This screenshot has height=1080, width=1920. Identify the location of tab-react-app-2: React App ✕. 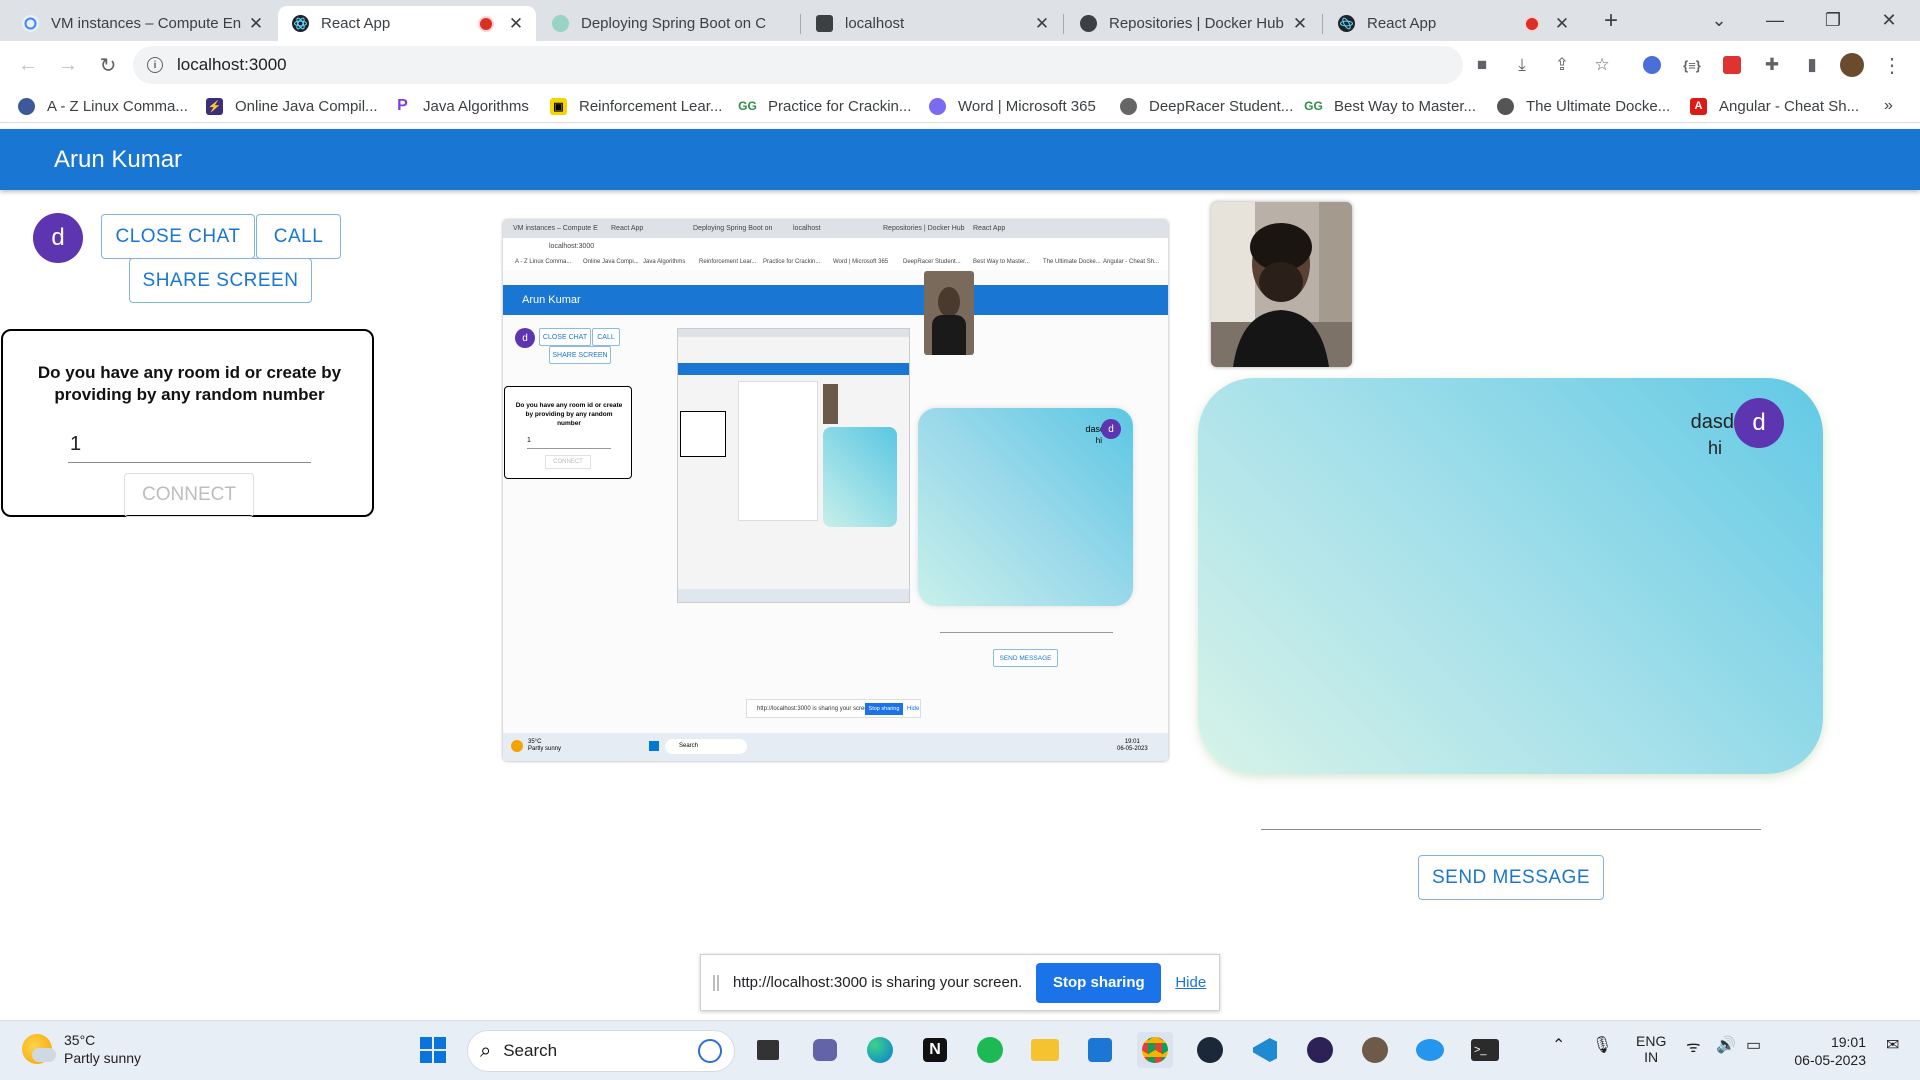
(1453, 23).